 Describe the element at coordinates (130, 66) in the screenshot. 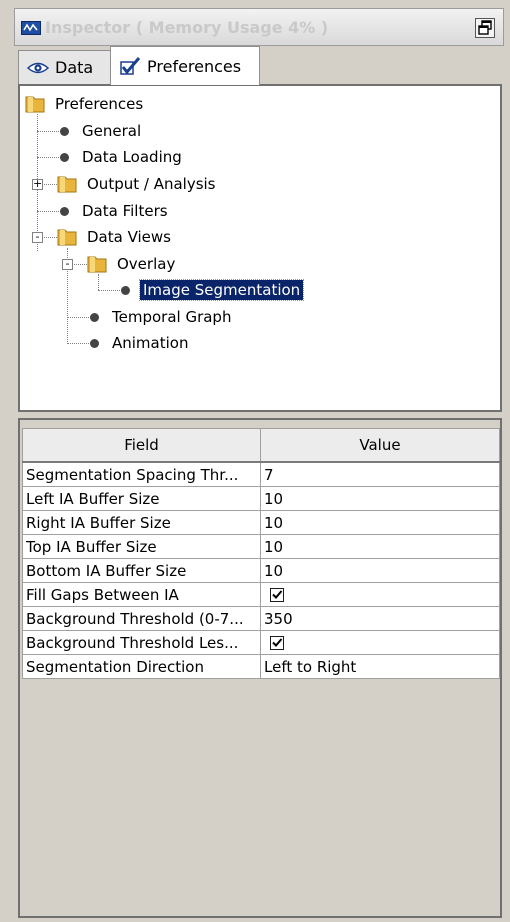

I see `checkbox-icon` at that location.